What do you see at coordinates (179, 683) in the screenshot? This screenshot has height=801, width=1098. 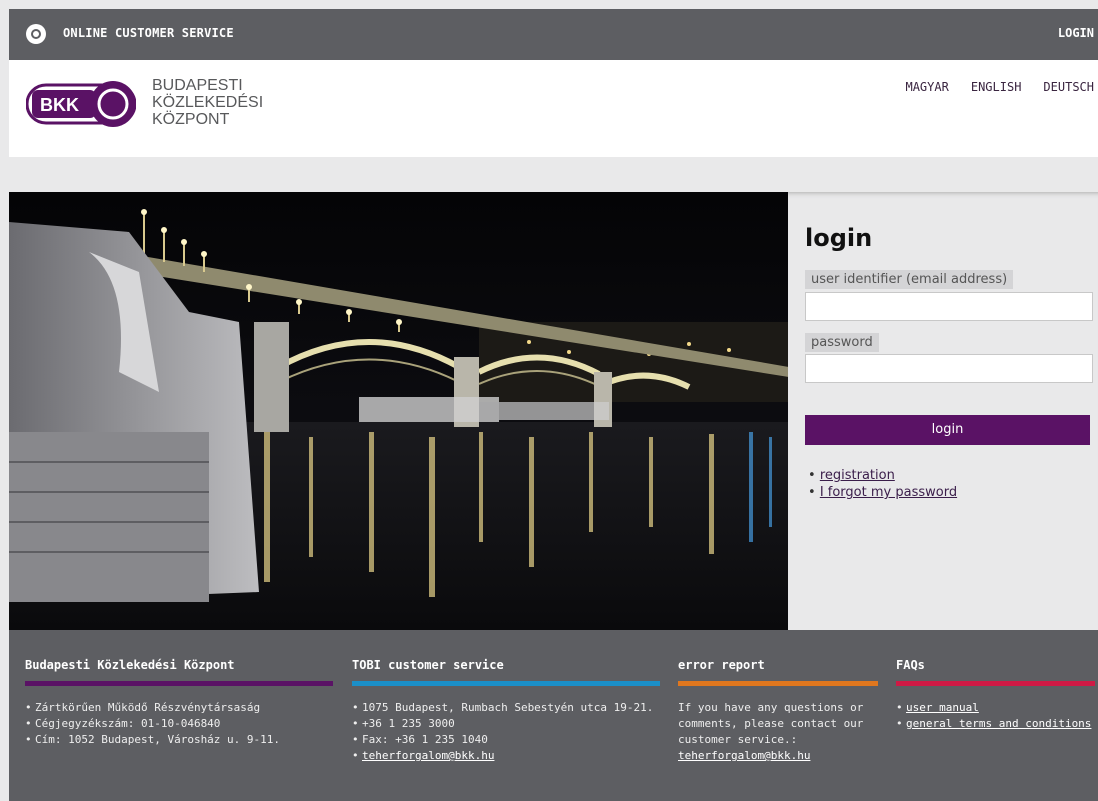 I see `footer-col-company-bar` at bounding box center [179, 683].